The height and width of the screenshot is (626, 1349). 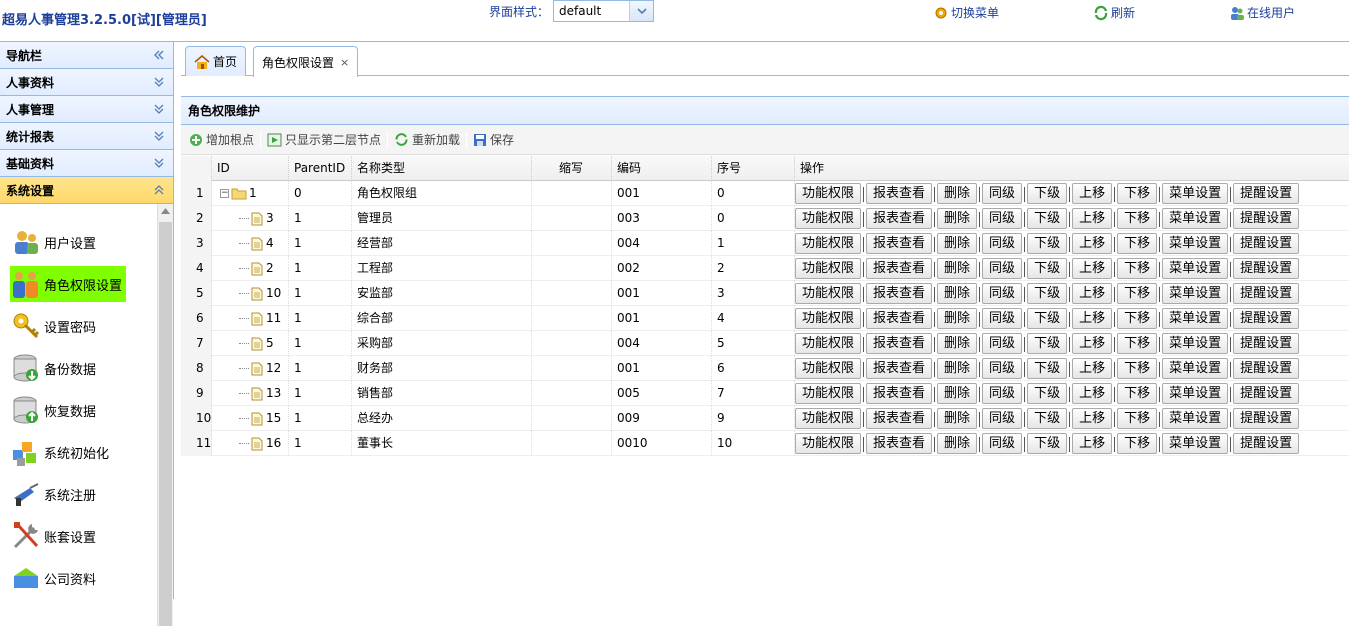 What do you see at coordinates (86, 163) in the screenshot?
I see `nav-section-basic-data: 基础资料` at bounding box center [86, 163].